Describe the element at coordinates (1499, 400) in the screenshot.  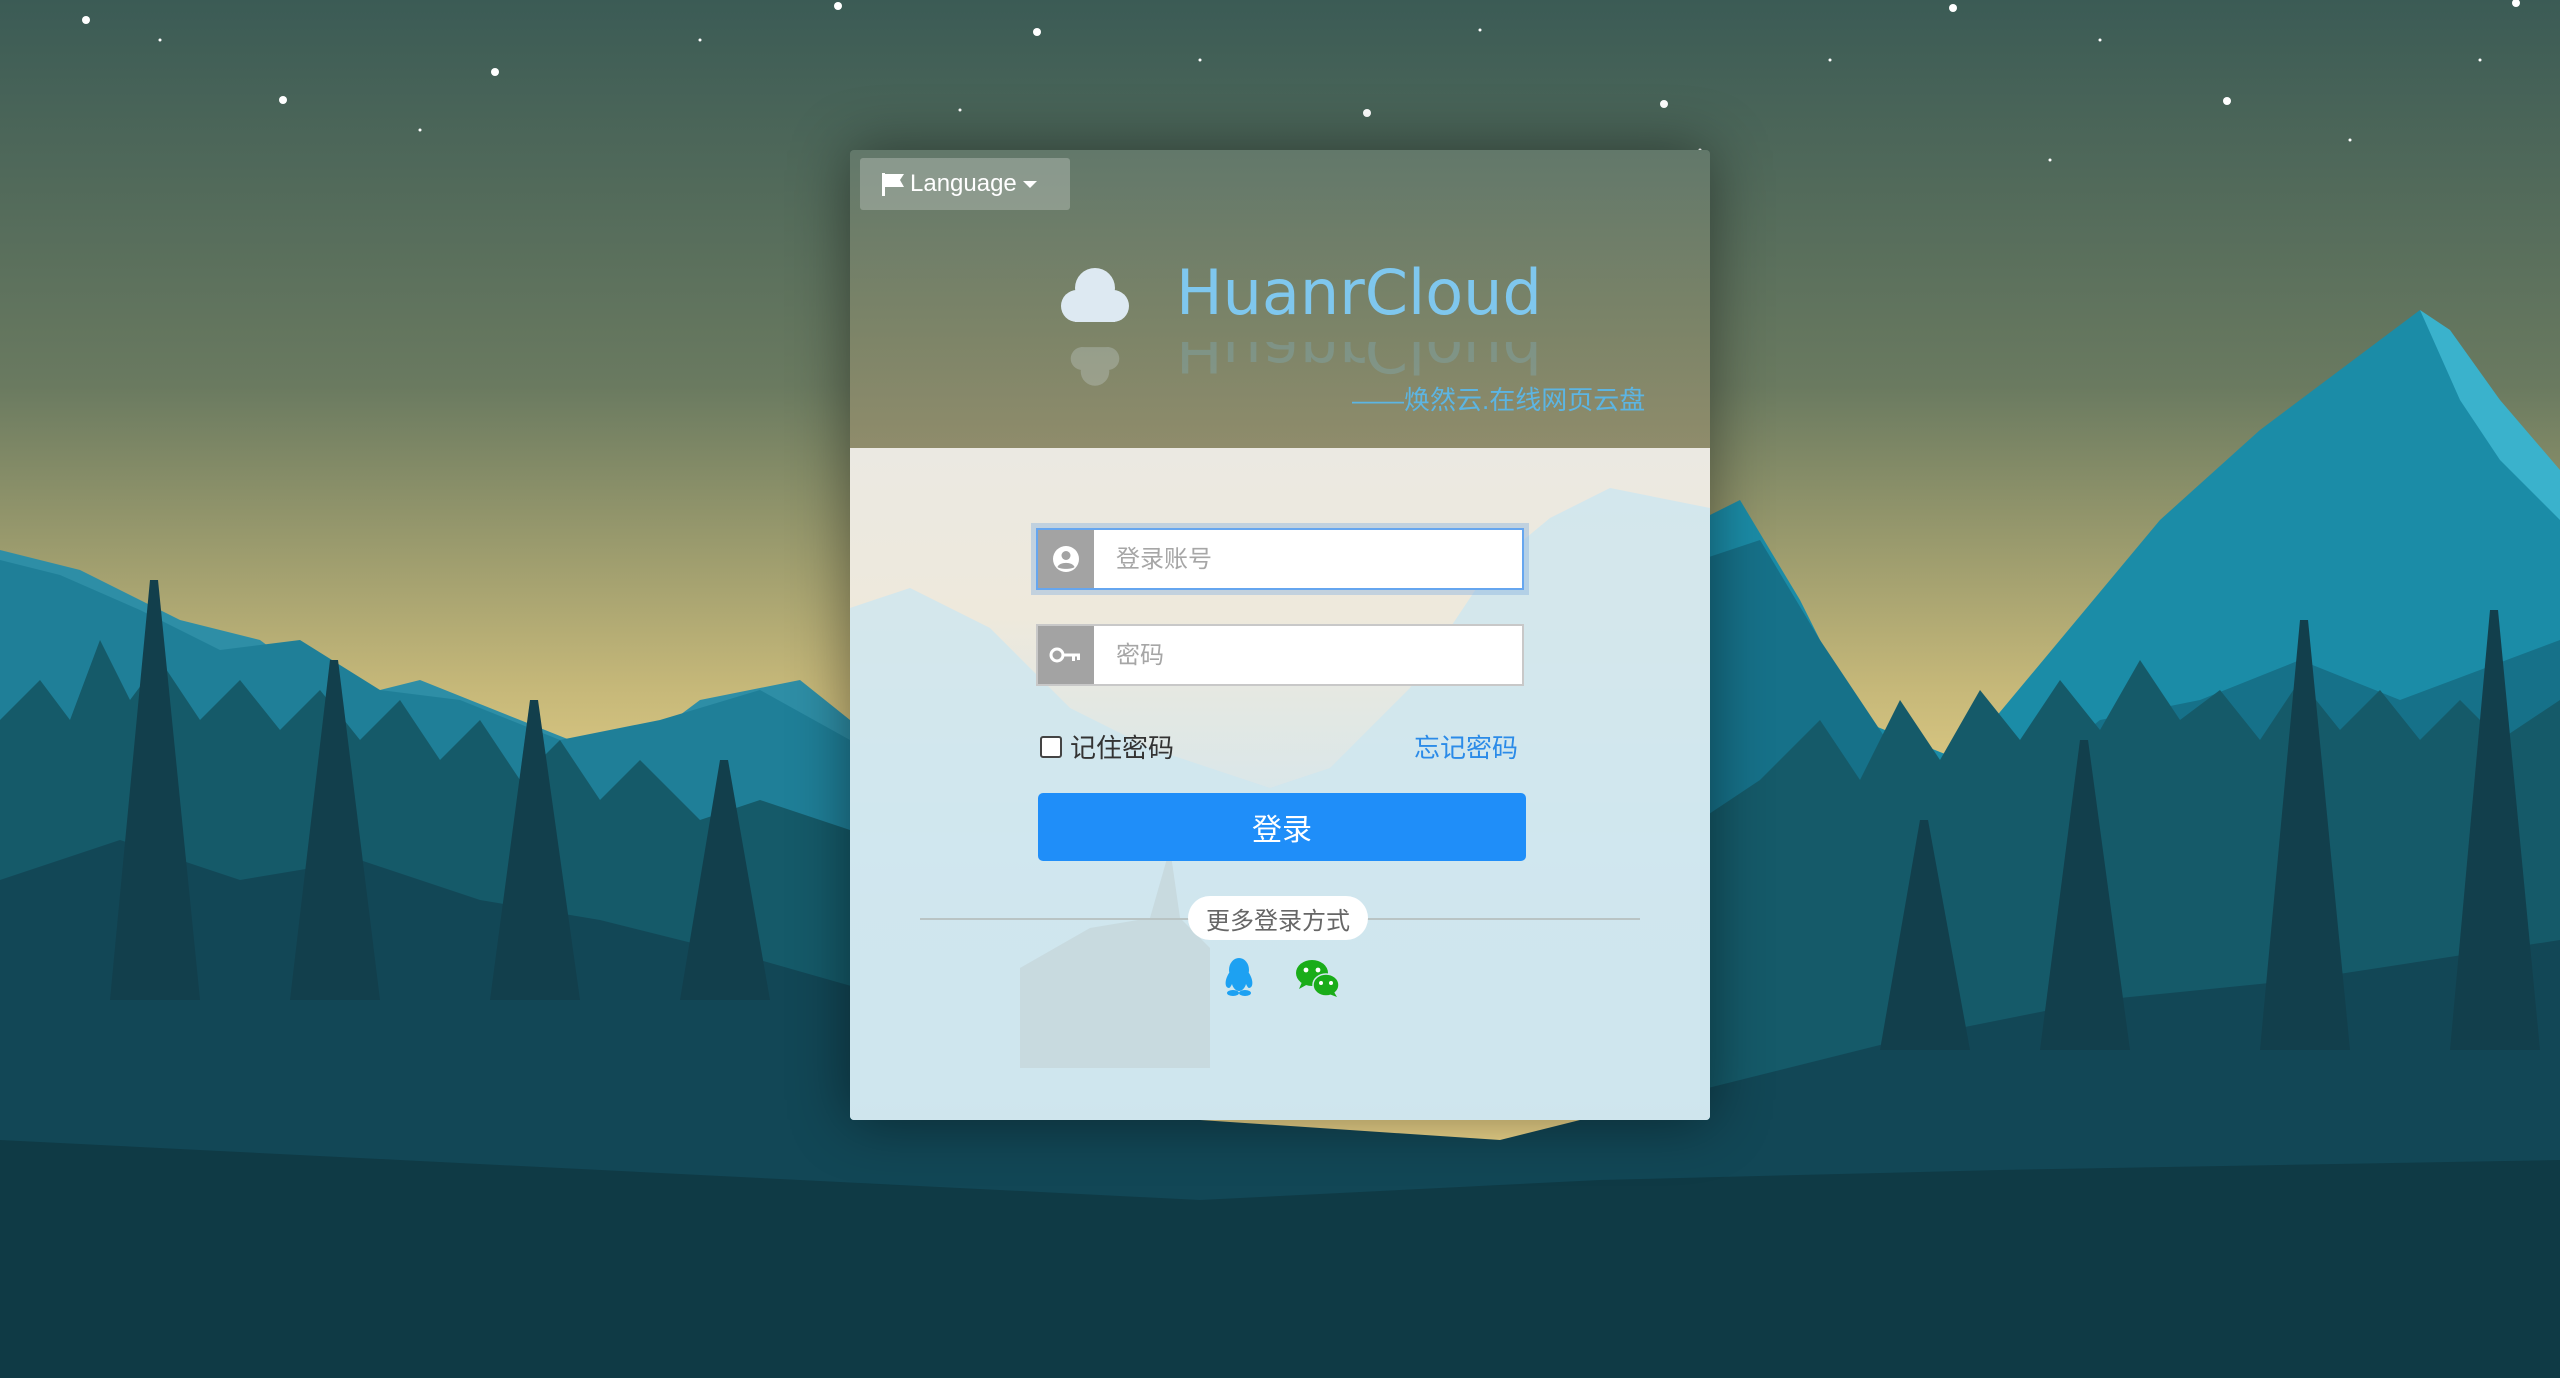
I see `brand-tagline: ——焕然云.在线网页云盘` at that location.